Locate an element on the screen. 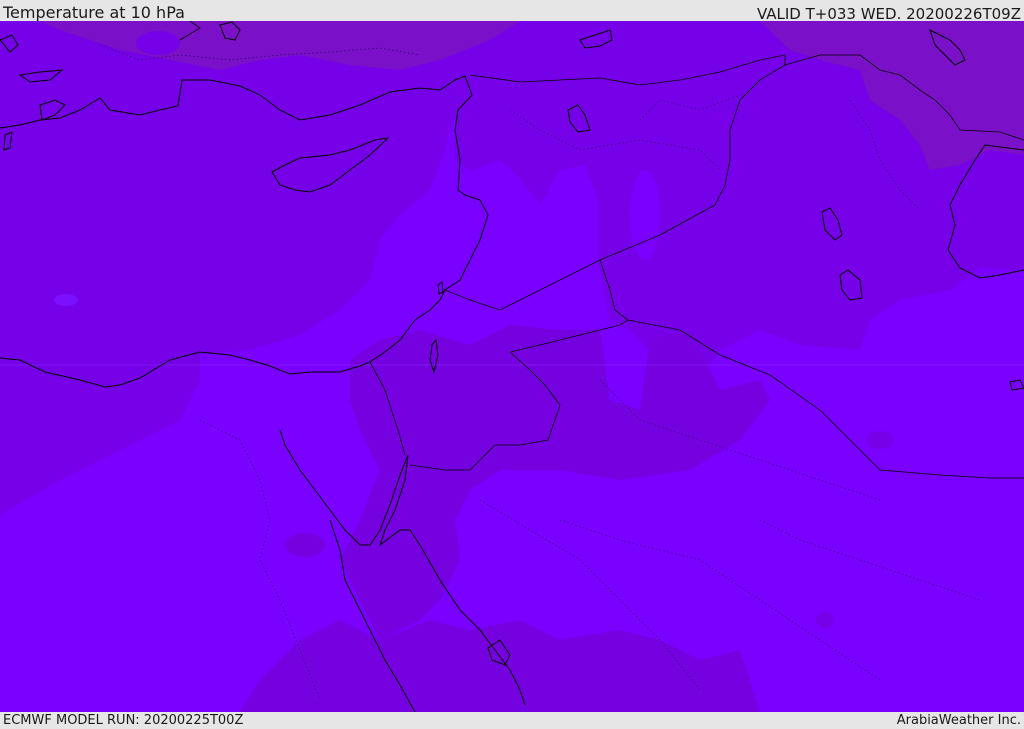 The width and height of the screenshot is (1024, 729). credit-label: ArabiaWeather Inc. is located at coordinates (958, 720).